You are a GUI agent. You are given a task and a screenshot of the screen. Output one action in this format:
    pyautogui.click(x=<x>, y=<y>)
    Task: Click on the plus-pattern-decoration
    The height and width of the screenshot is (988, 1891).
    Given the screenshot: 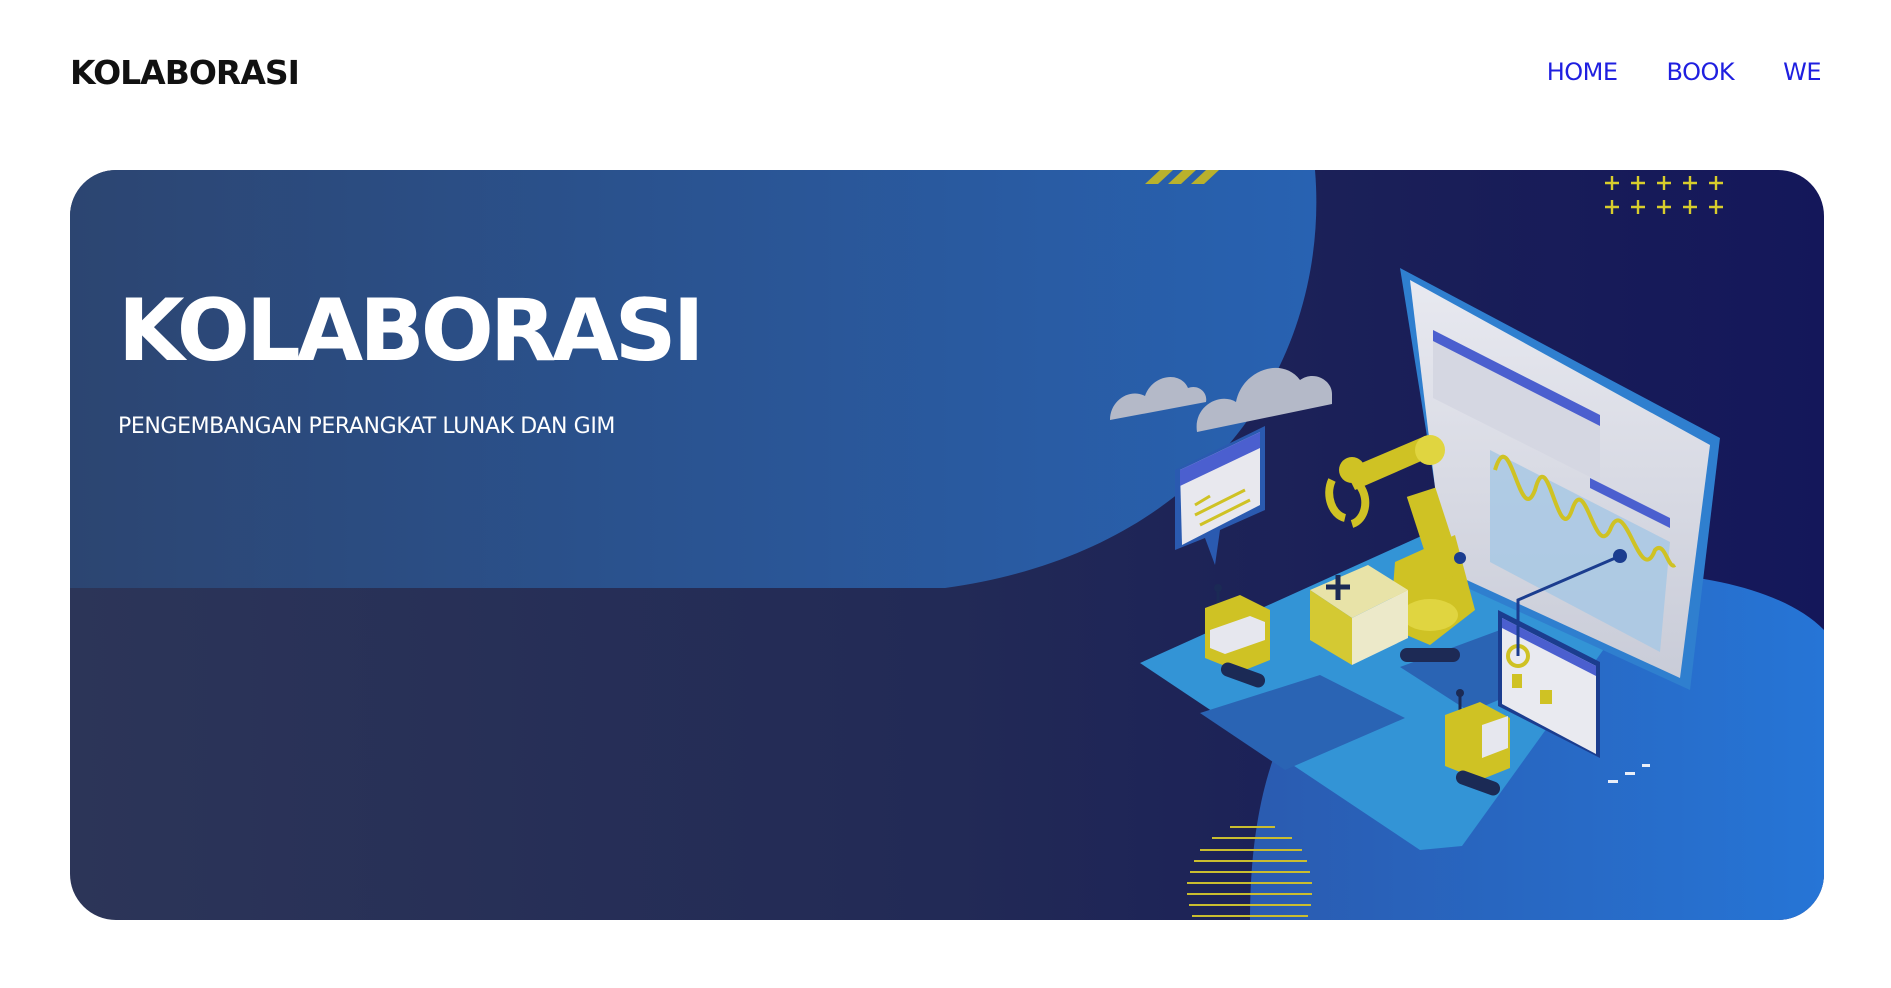 What is the action you would take?
    pyautogui.click(x=1664, y=195)
    